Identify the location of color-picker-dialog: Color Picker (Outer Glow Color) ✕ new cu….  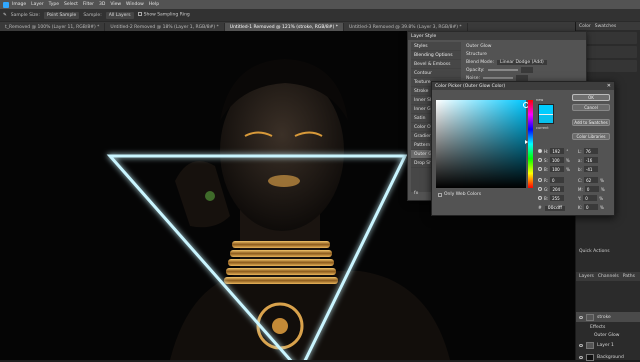
(523, 148).